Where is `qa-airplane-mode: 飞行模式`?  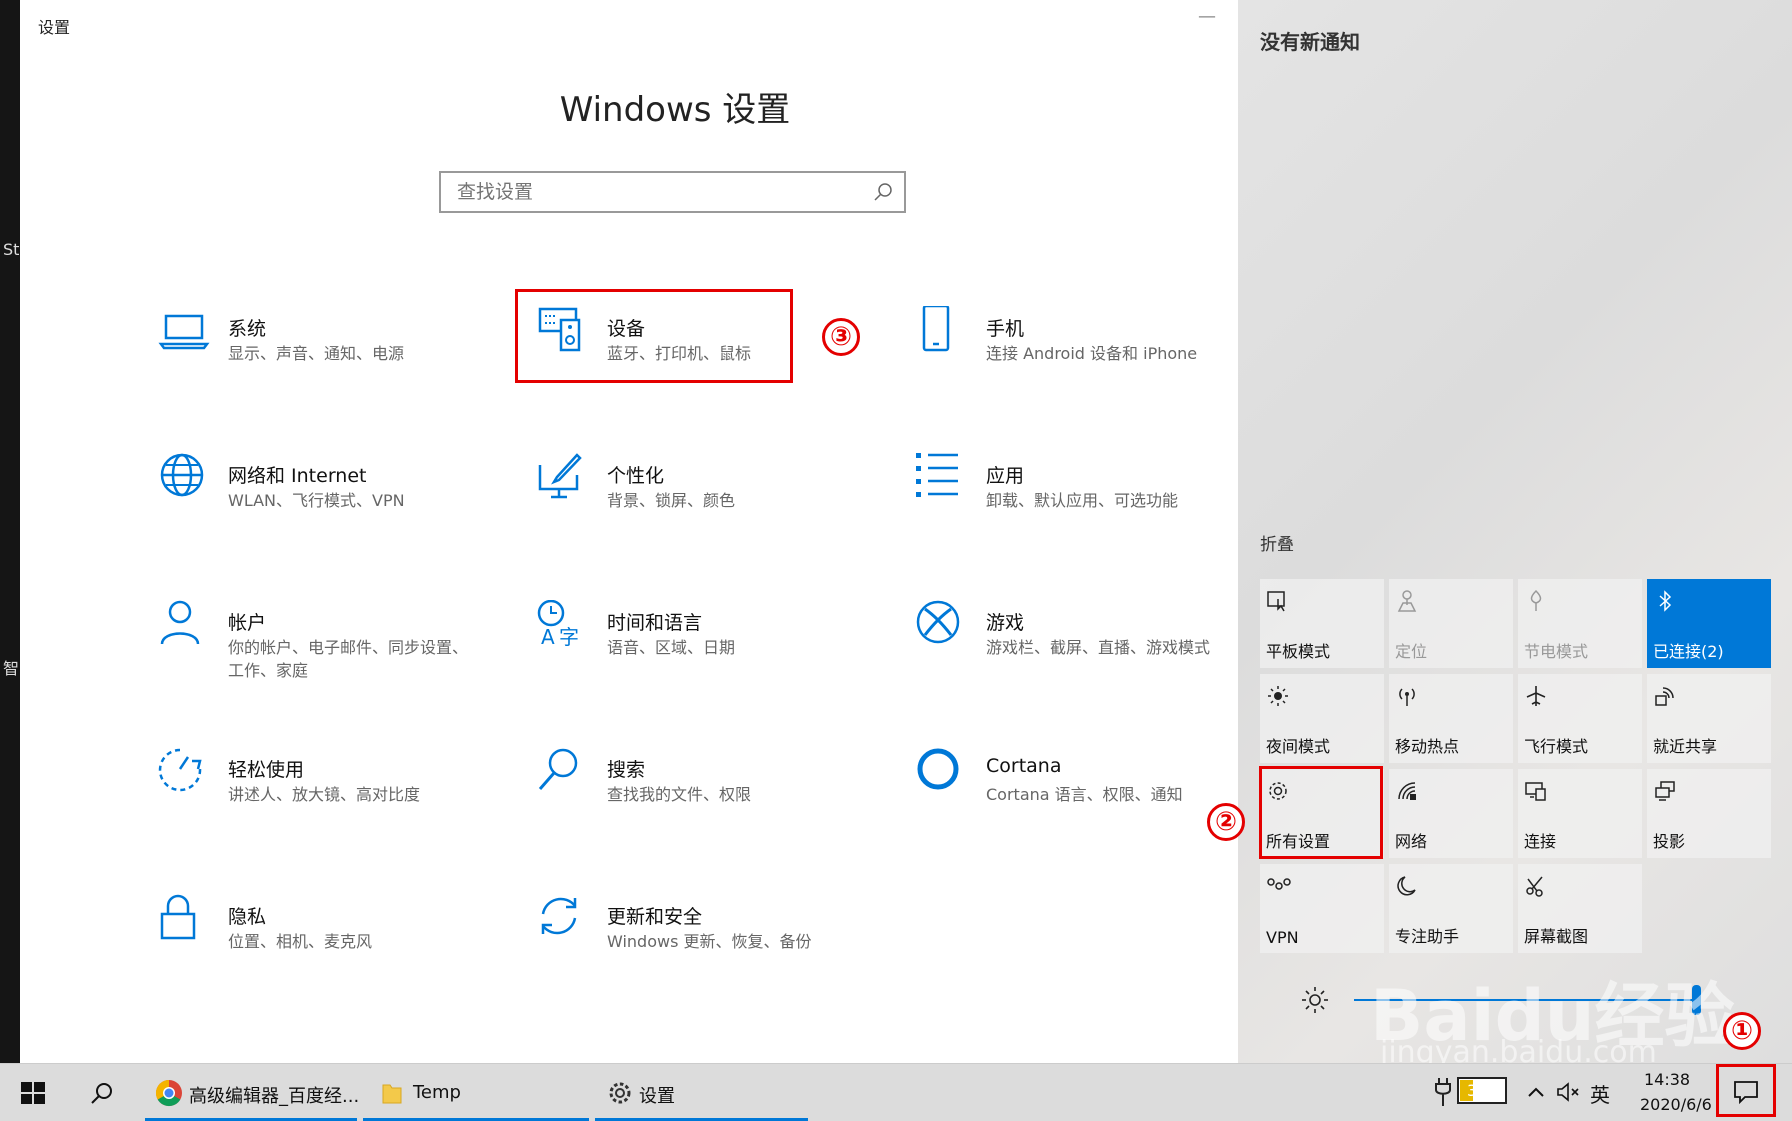 qa-airplane-mode: 飞行模式 is located at coordinates (1580, 718).